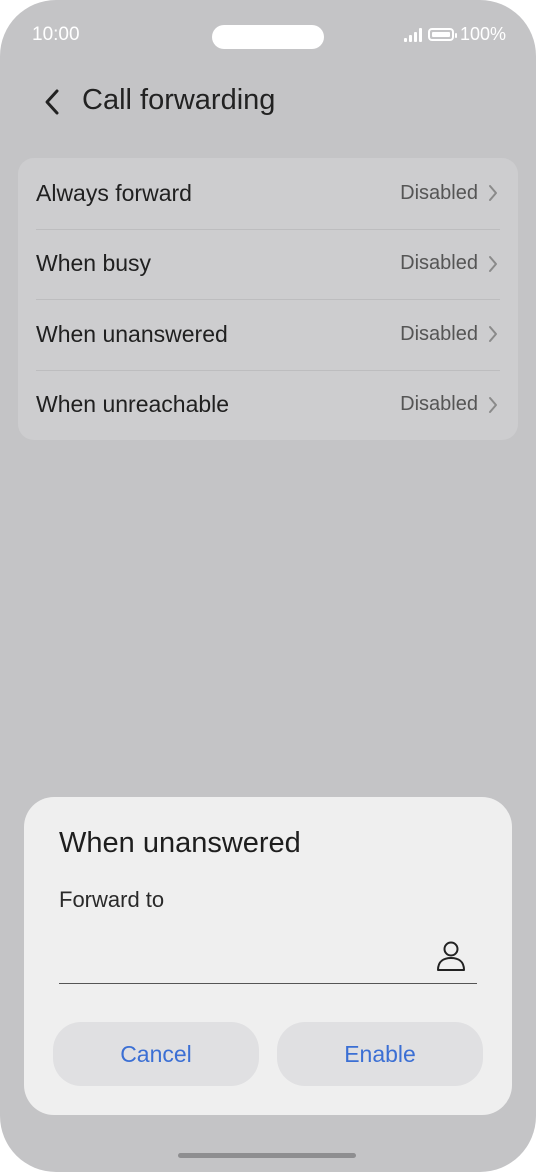 The image size is (536, 1172). I want to click on status-bar: 10:00 100%, so click(268, 36).